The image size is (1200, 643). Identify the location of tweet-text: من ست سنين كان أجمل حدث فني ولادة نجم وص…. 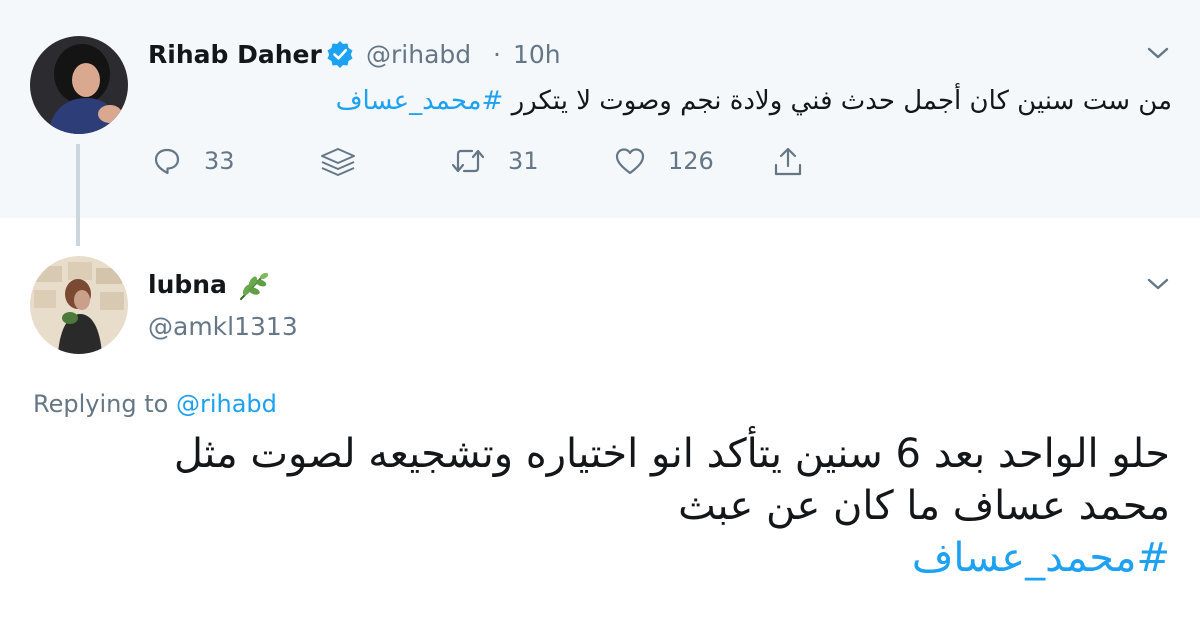
(662, 101).